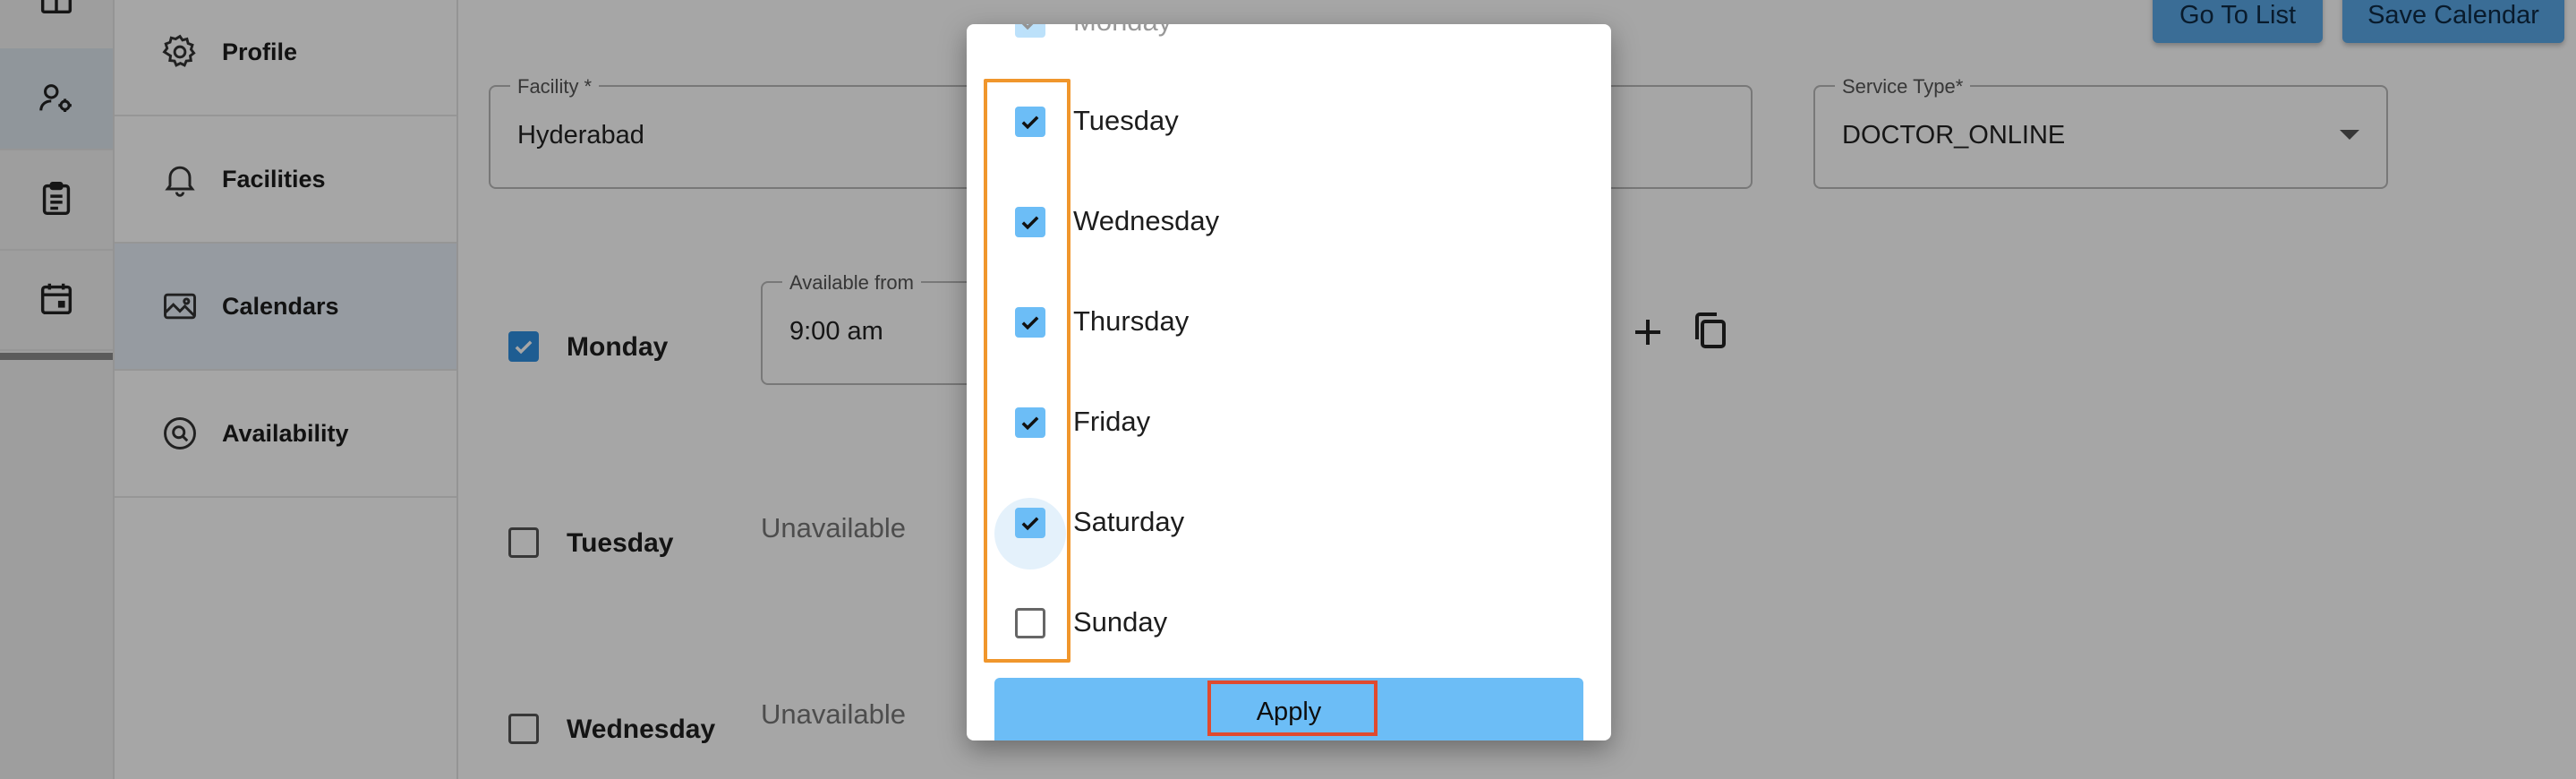 This screenshot has width=2576, height=779. Describe the element at coordinates (1030, 31) in the screenshot. I see `day-option-checkbox` at that location.